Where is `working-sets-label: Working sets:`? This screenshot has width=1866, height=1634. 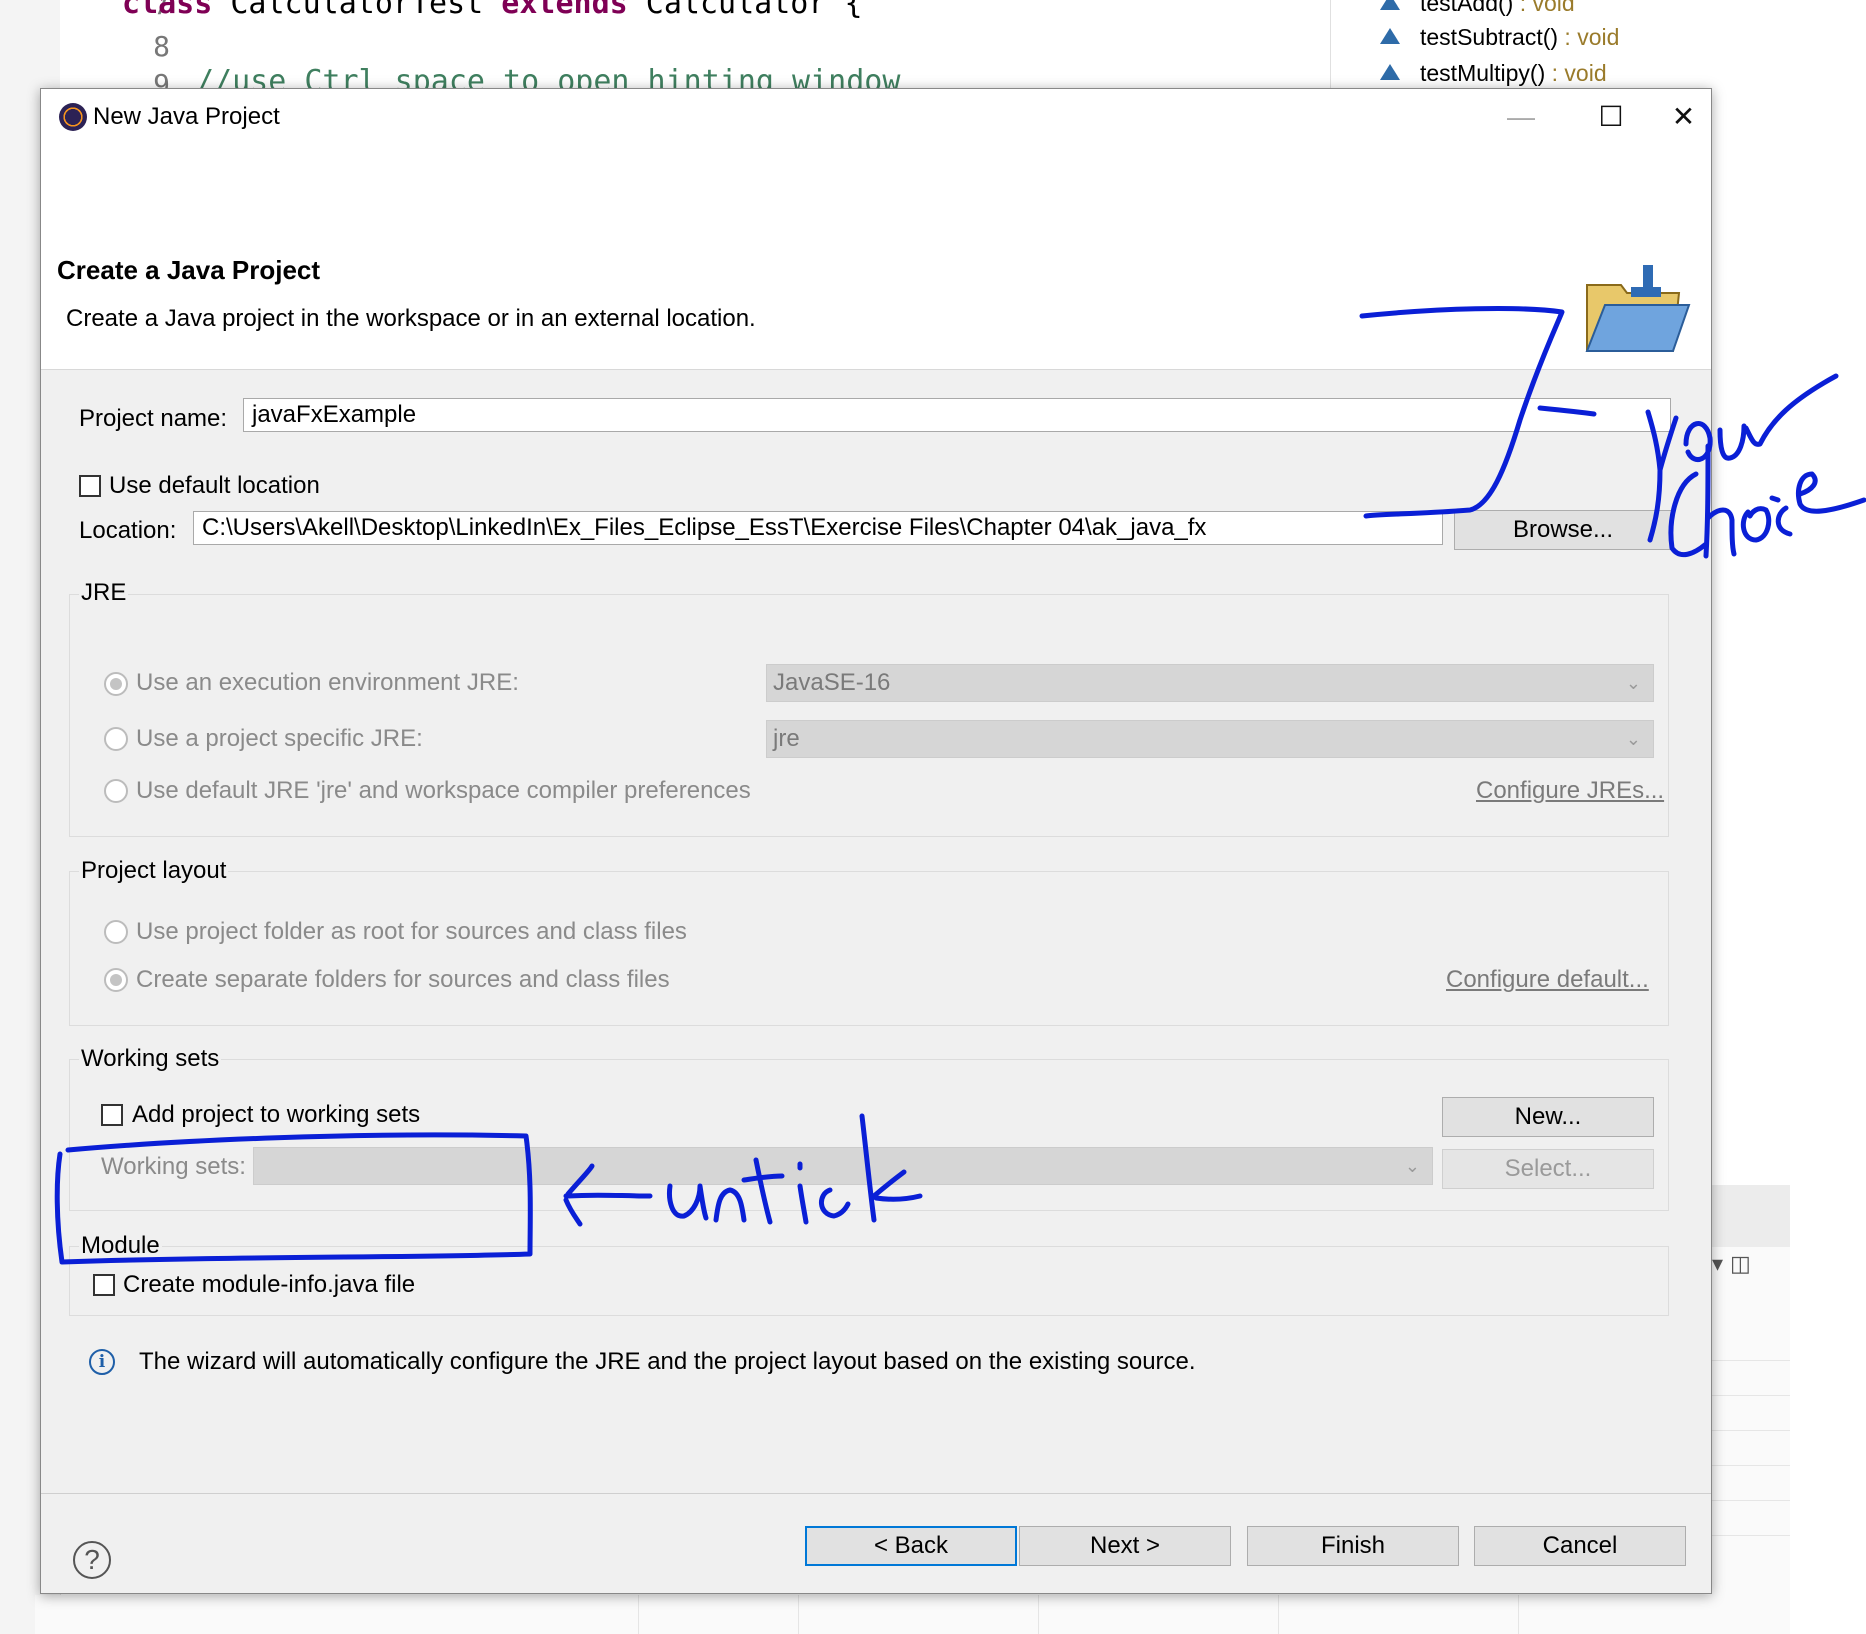
working-sets-label: Working sets: is located at coordinates (173, 1166).